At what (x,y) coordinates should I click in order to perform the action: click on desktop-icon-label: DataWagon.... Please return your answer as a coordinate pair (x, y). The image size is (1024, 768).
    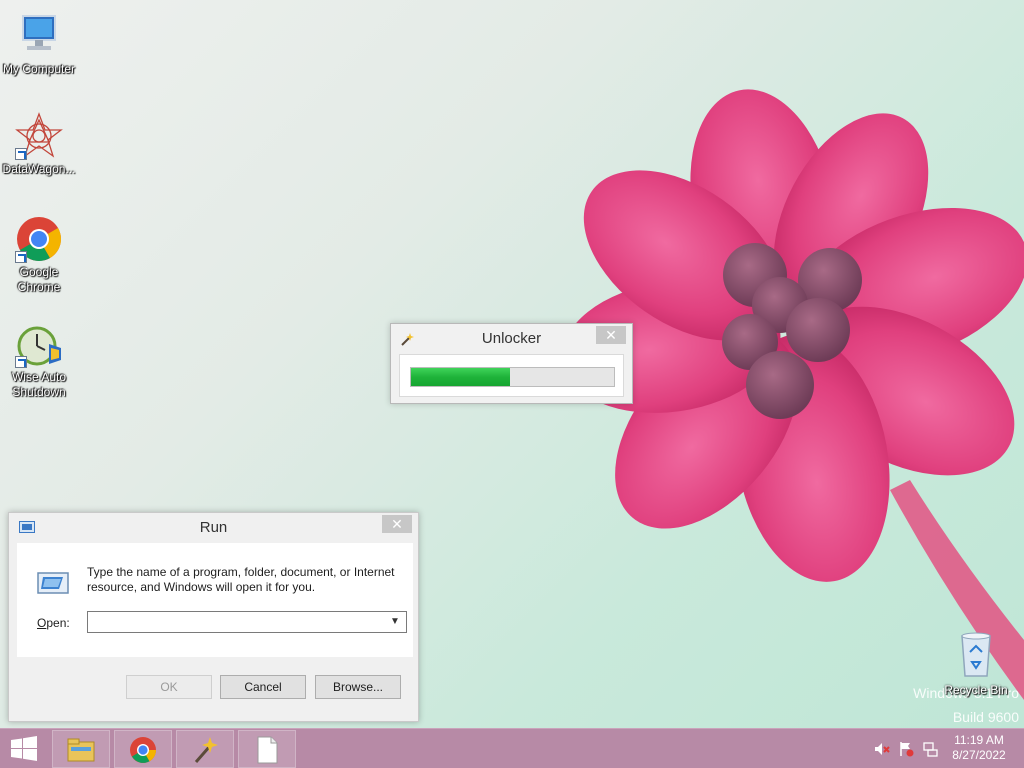
    Looking at the image, I should click on (39, 169).